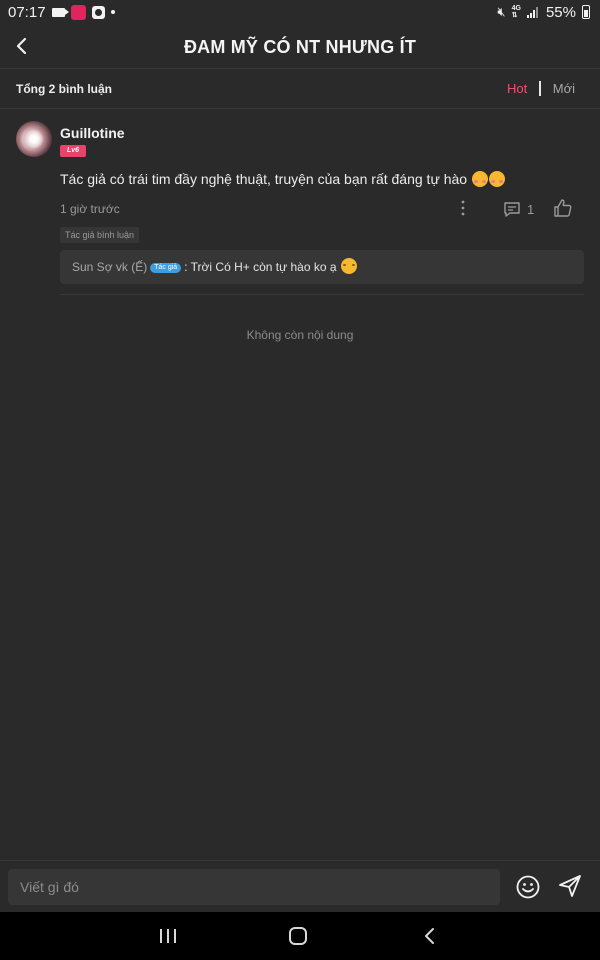 The height and width of the screenshot is (960, 600). What do you see at coordinates (300, 88) in the screenshot?
I see `summary-row: Tổng 2 bình luận Hot Mới` at bounding box center [300, 88].